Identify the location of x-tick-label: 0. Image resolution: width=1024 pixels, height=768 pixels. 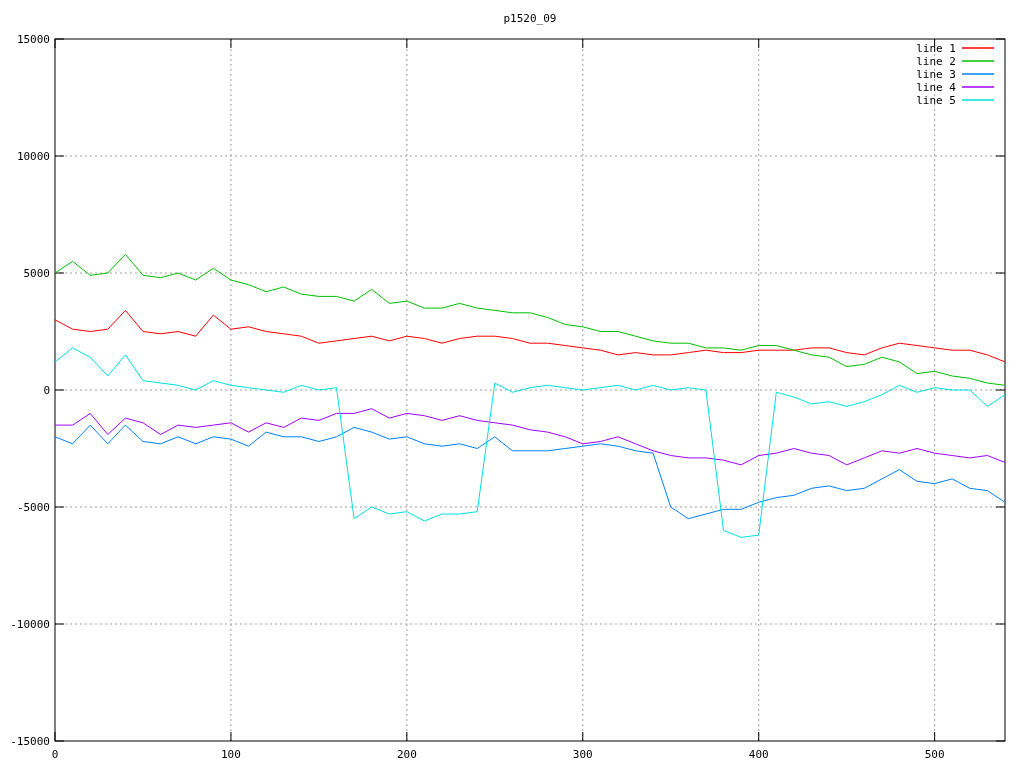
(55, 754).